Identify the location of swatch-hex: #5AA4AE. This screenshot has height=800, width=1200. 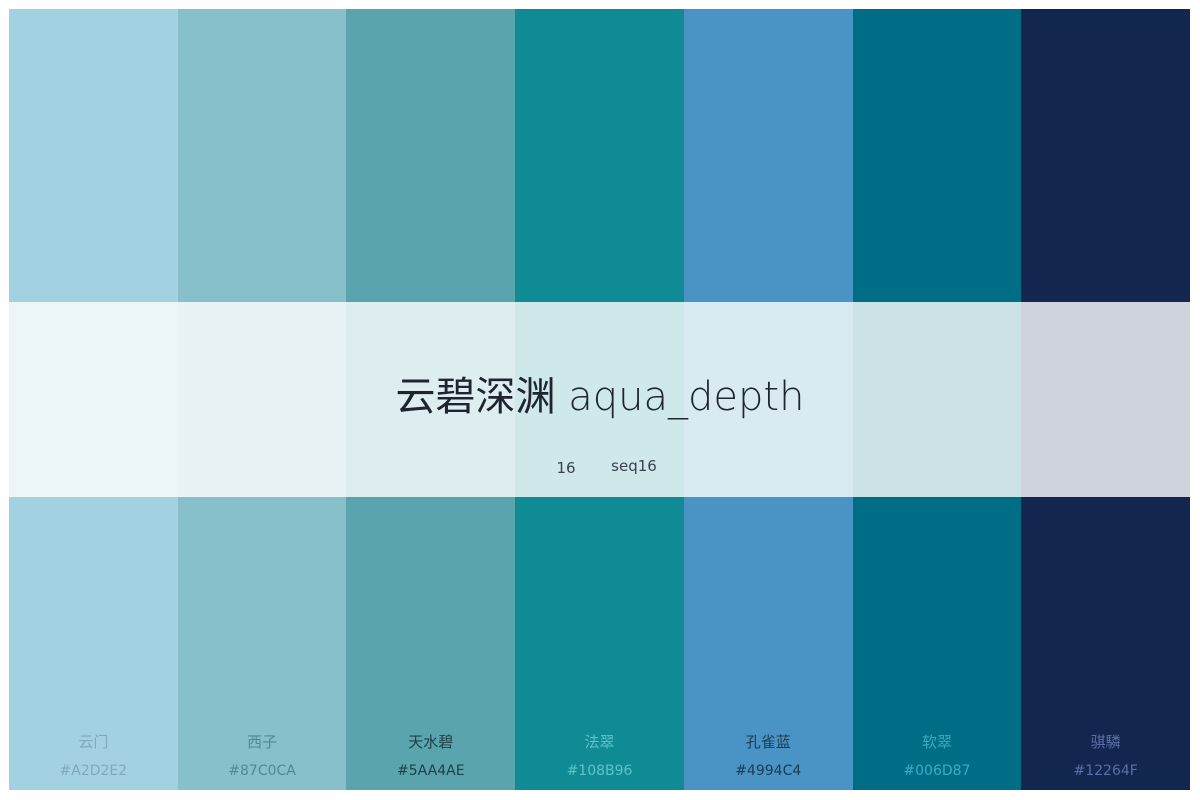
(431, 771).